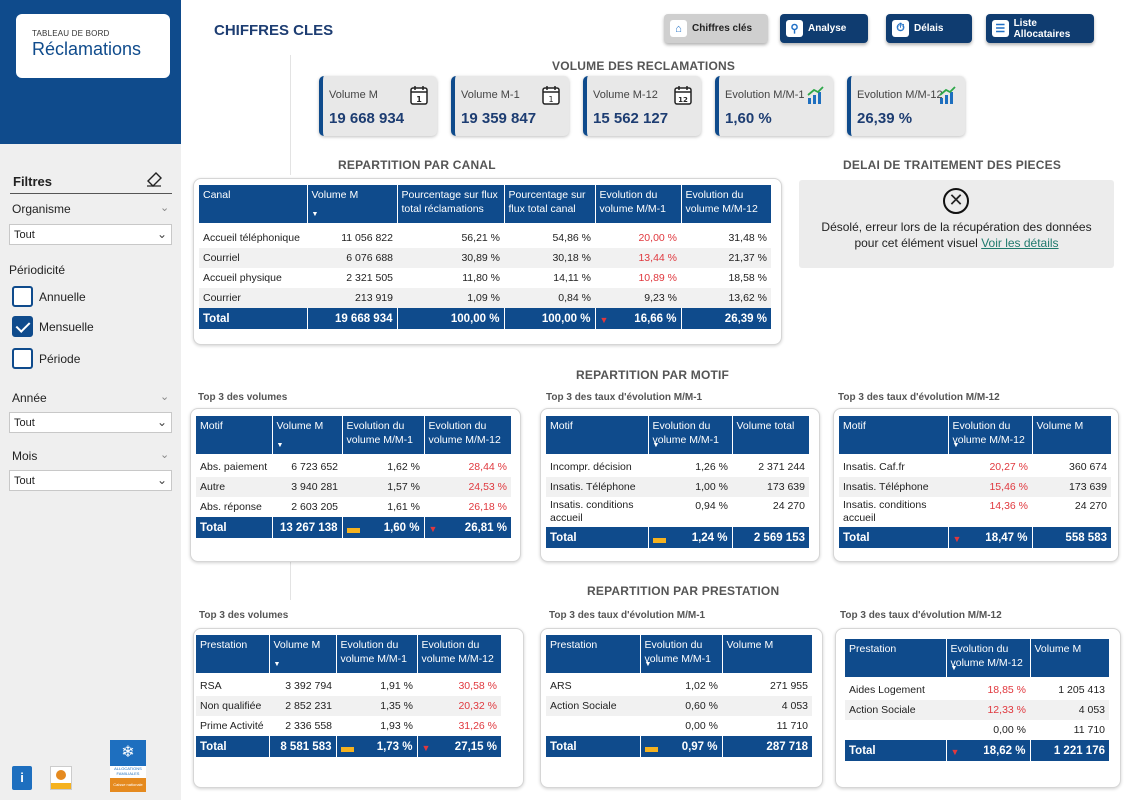 The image size is (1133, 800). What do you see at coordinates (87, 49) in the screenshot?
I see `logo-text: Réclamations` at bounding box center [87, 49].